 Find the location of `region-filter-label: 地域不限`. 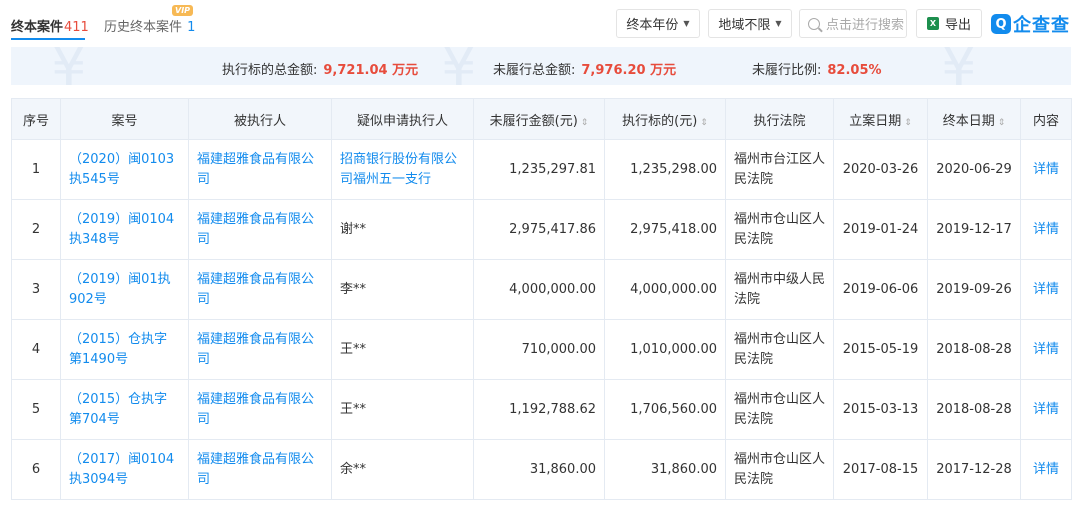

region-filter-label: 地域不限 is located at coordinates (744, 25).